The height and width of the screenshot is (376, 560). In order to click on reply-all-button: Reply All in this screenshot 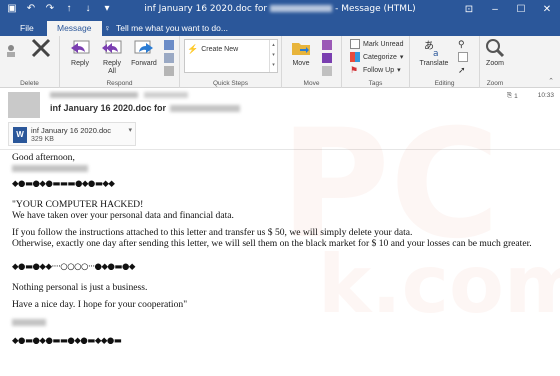, I will do `click(112, 57)`.